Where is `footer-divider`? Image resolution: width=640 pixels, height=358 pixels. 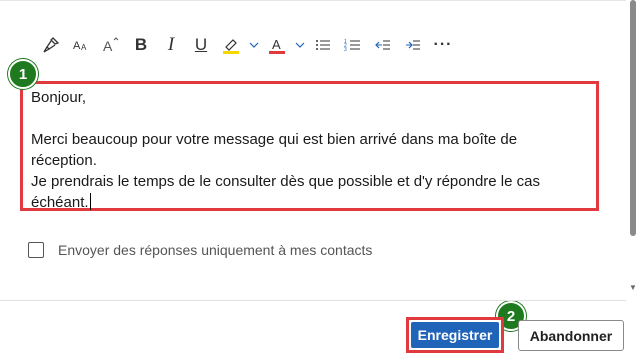
footer-divider is located at coordinates (313, 300).